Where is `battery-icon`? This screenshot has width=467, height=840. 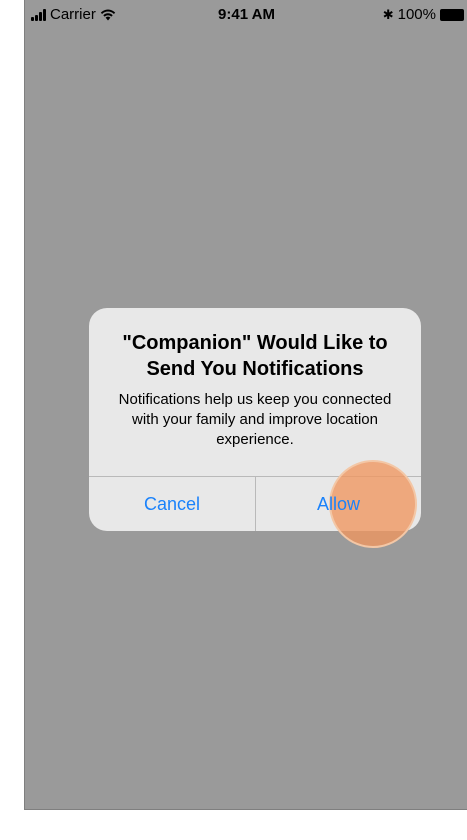 battery-icon is located at coordinates (452, 14).